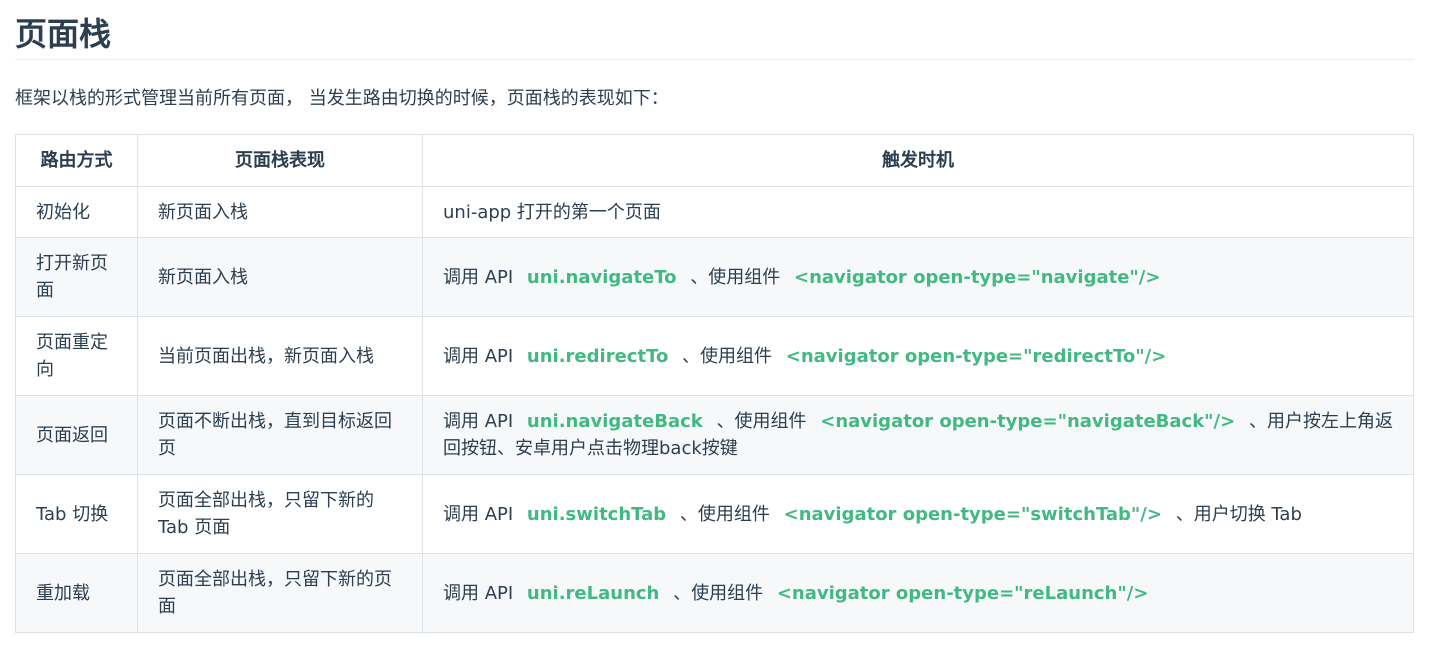 The image size is (1430, 650). What do you see at coordinates (280, 356) in the screenshot?
I see `cell-stack-behavior: 当前页面出栈，新页面入栈` at bounding box center [280, 356].